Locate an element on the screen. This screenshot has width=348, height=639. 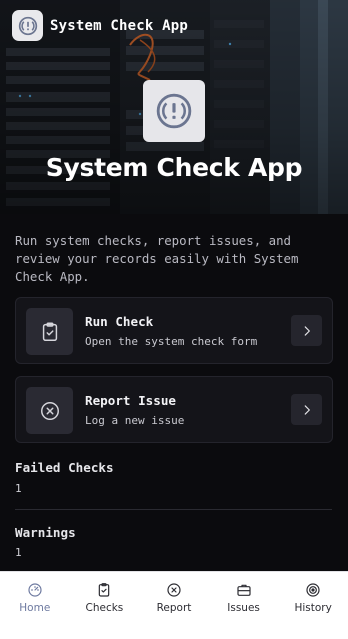
report-issue-card: Report Issue Log a new issue is located at coordinates (174, 409).